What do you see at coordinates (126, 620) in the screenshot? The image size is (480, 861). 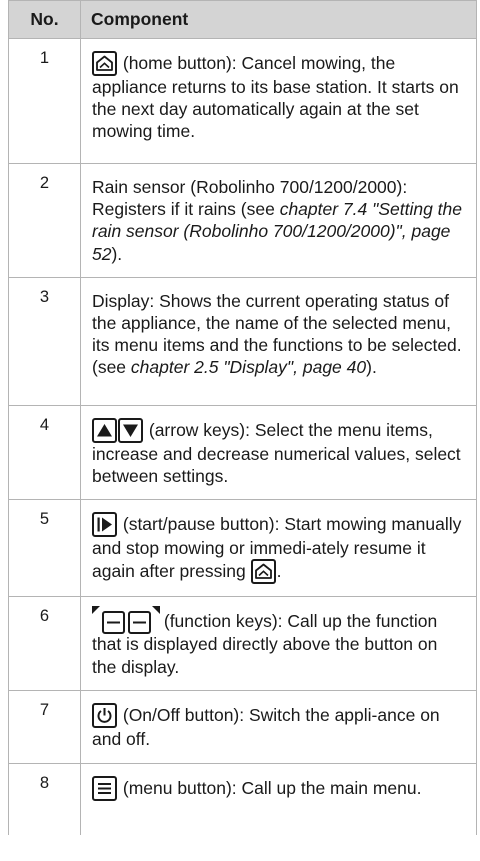 I see `function-keys-icon` at bounding box center [126, 620].